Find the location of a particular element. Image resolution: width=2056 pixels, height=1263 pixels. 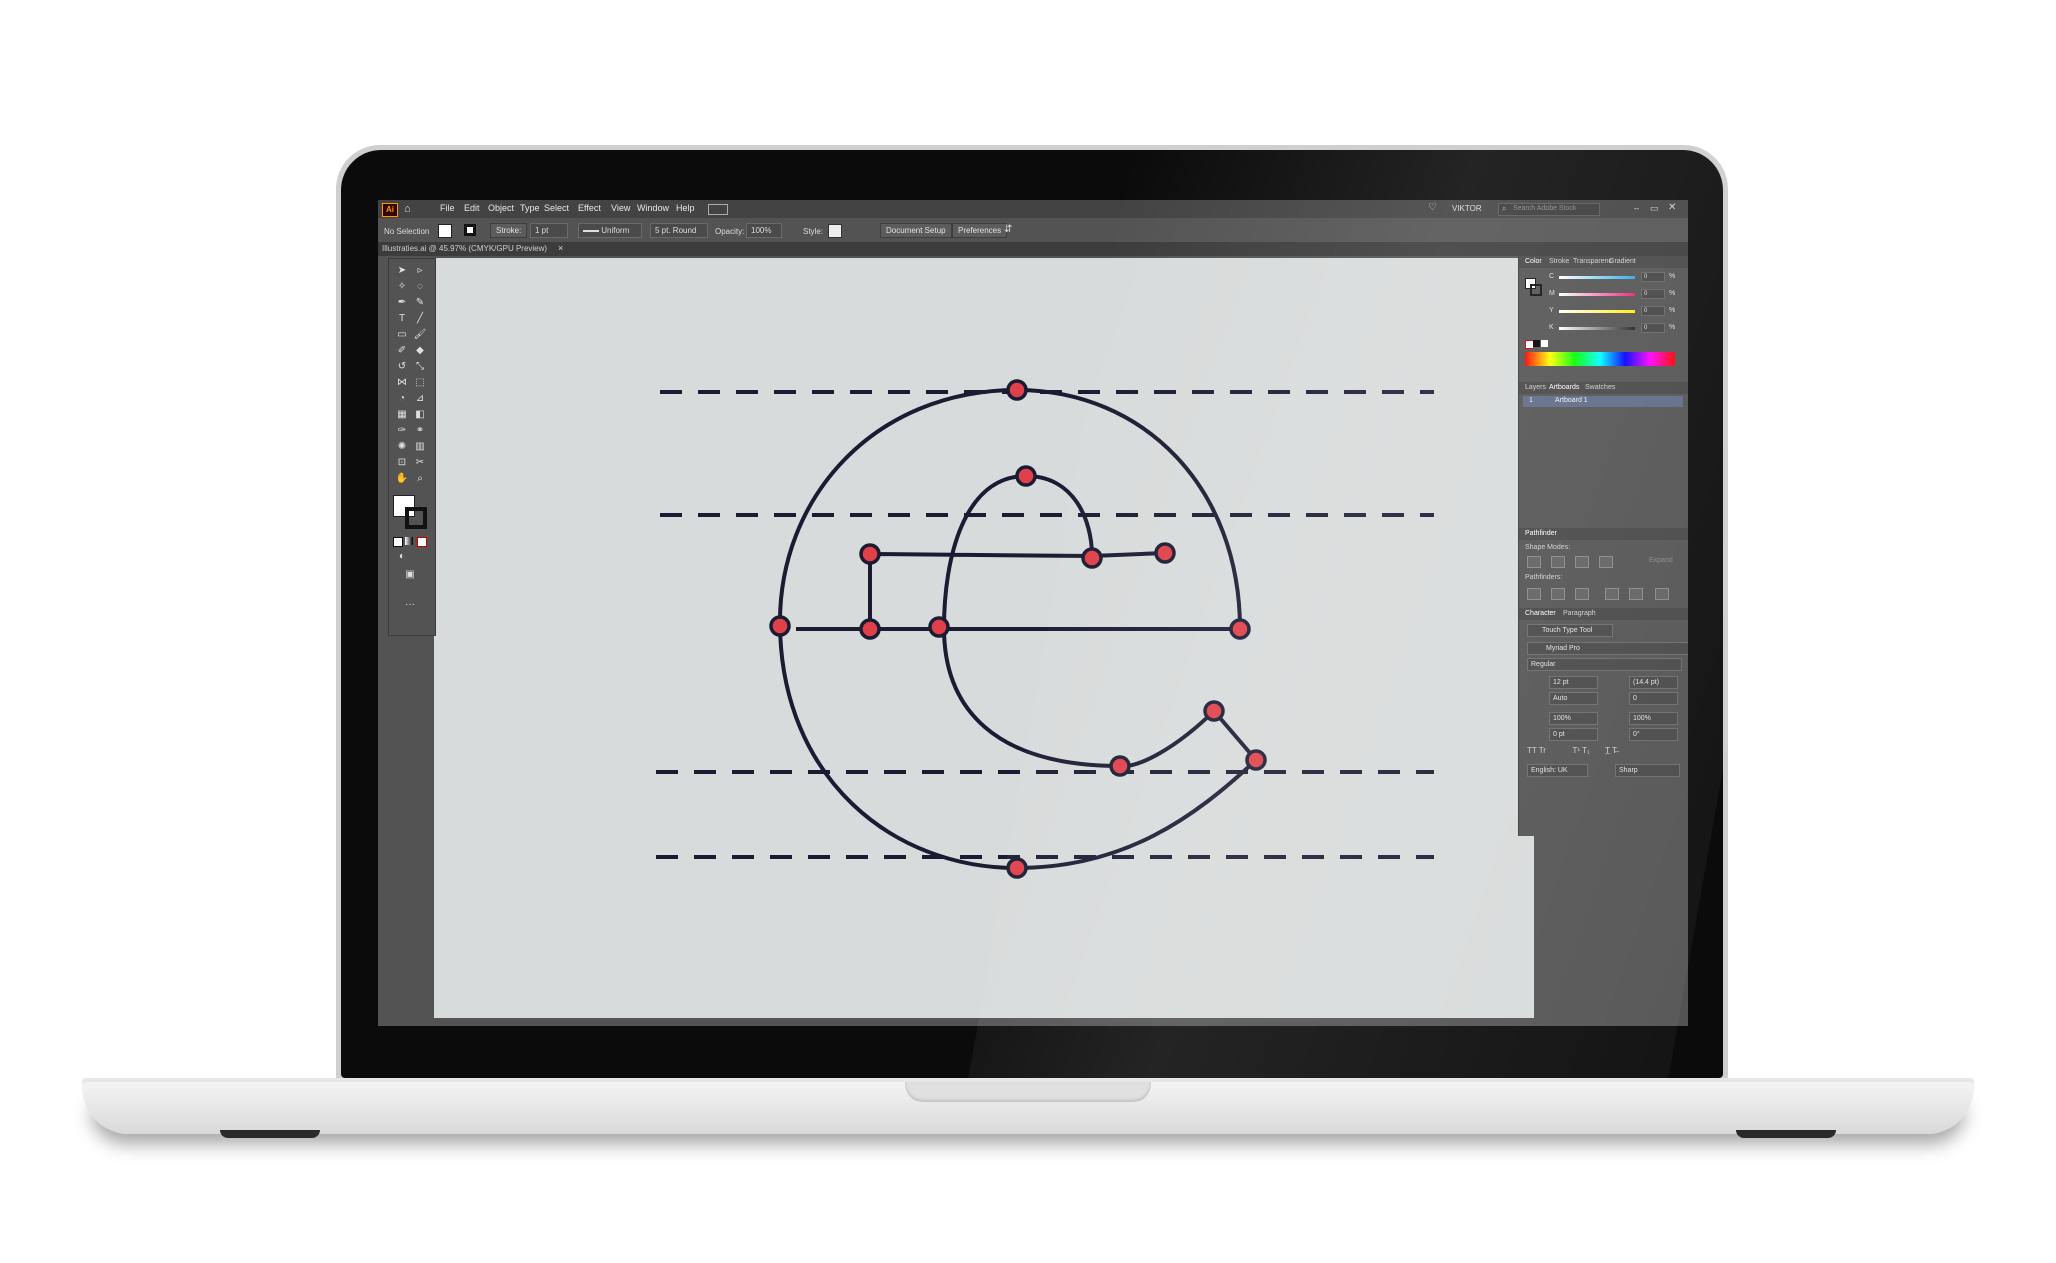

none-swatch-icon is located at coordinates (422, 542).